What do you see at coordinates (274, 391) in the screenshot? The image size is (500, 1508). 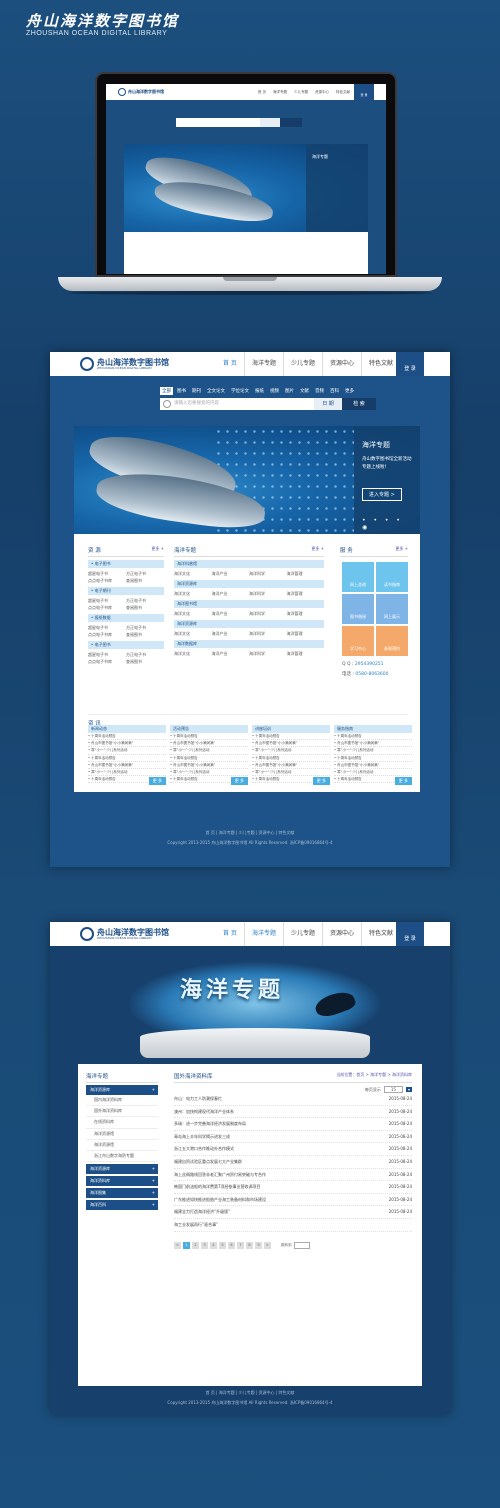 I see `tab-video: 视频` at bounding box center [274, 391].